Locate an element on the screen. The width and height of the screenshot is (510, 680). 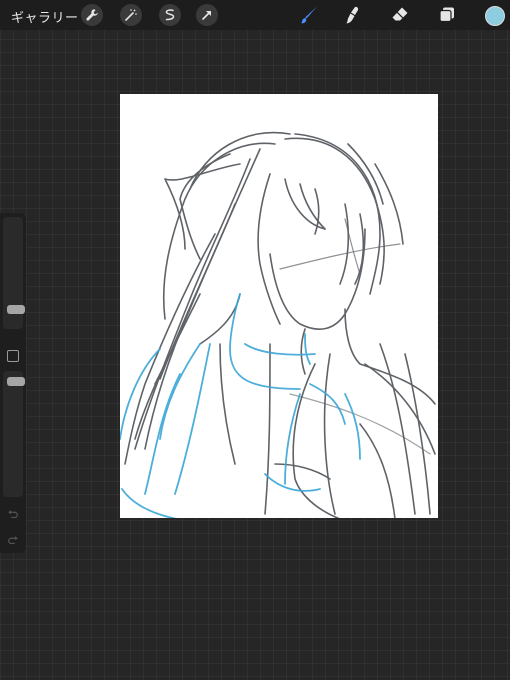
selection-button is located at coordinates (170, 15).